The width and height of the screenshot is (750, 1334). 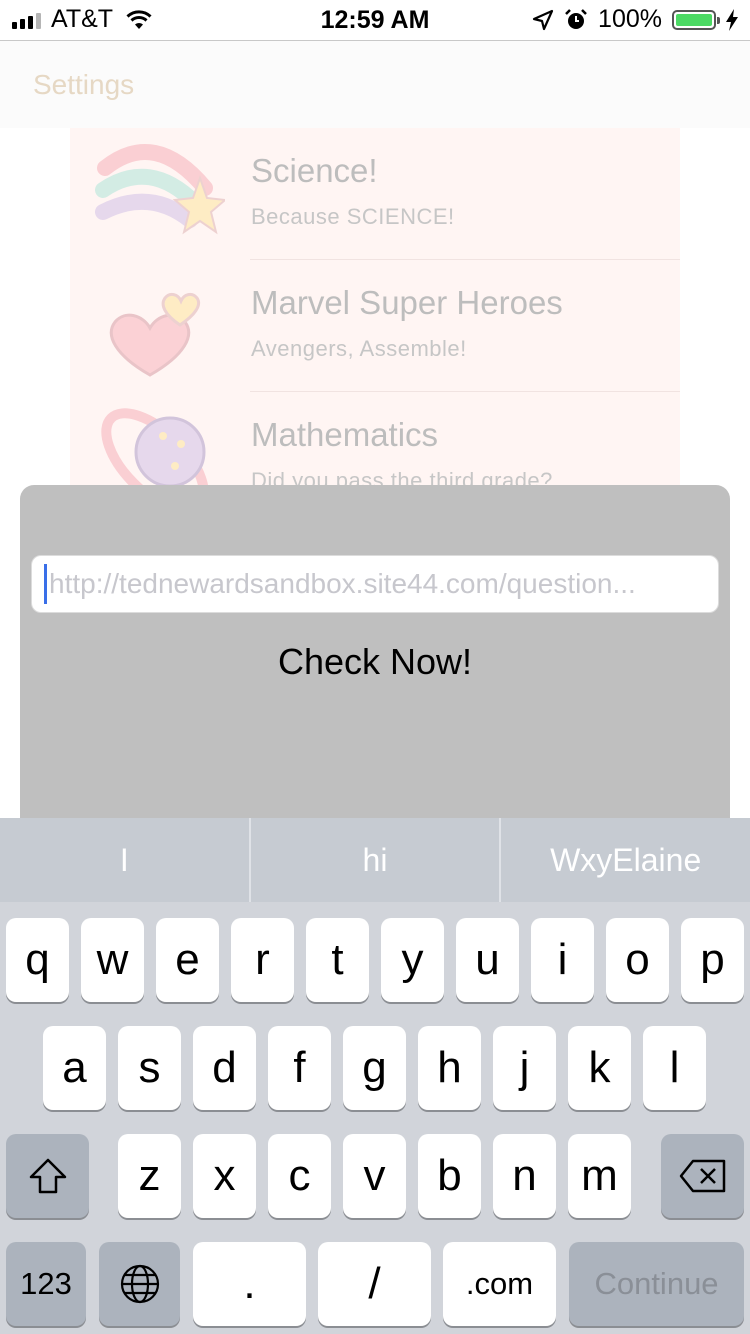 What do you see at coordinates (125, 860) in the screenshot?
I see `suggestion: I` at bounding box center [125, 860].